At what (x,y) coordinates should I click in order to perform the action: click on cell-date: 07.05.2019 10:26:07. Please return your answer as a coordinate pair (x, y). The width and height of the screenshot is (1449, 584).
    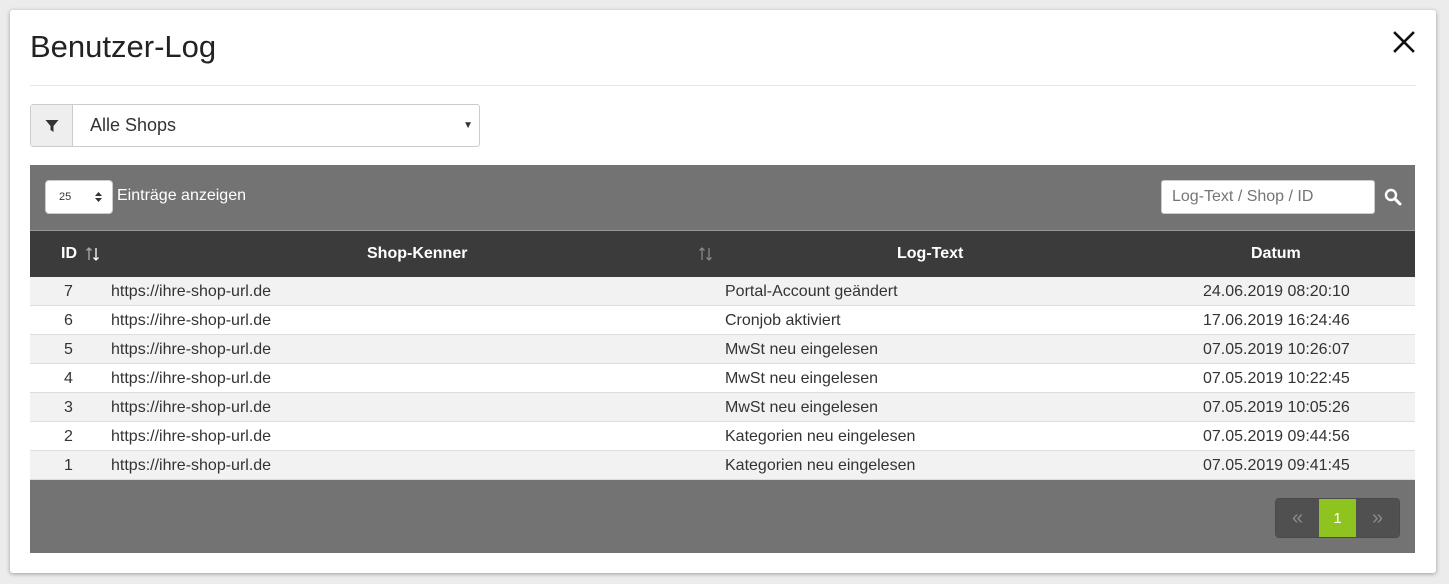
    Looking at the image, I should click on (1276, 349).